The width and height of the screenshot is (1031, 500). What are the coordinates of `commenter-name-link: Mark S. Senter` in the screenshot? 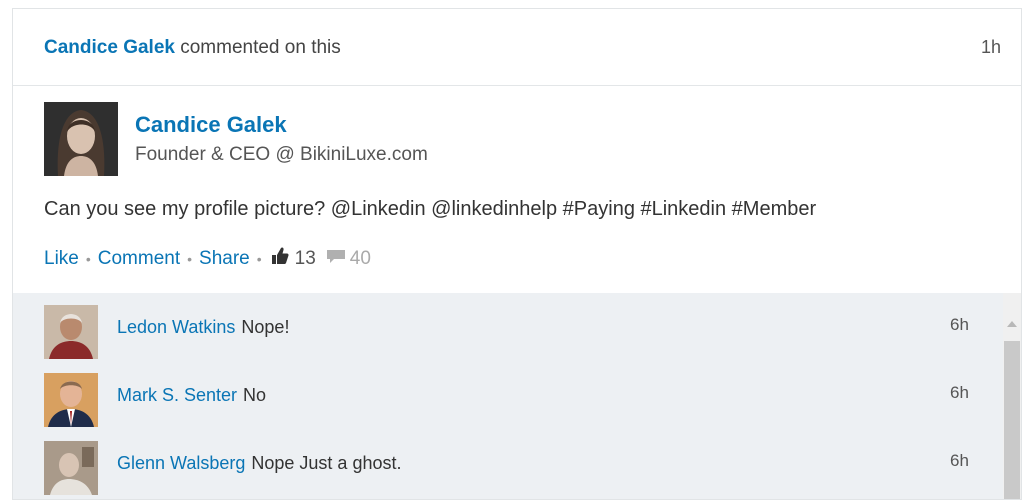 It's located at (177, 395).